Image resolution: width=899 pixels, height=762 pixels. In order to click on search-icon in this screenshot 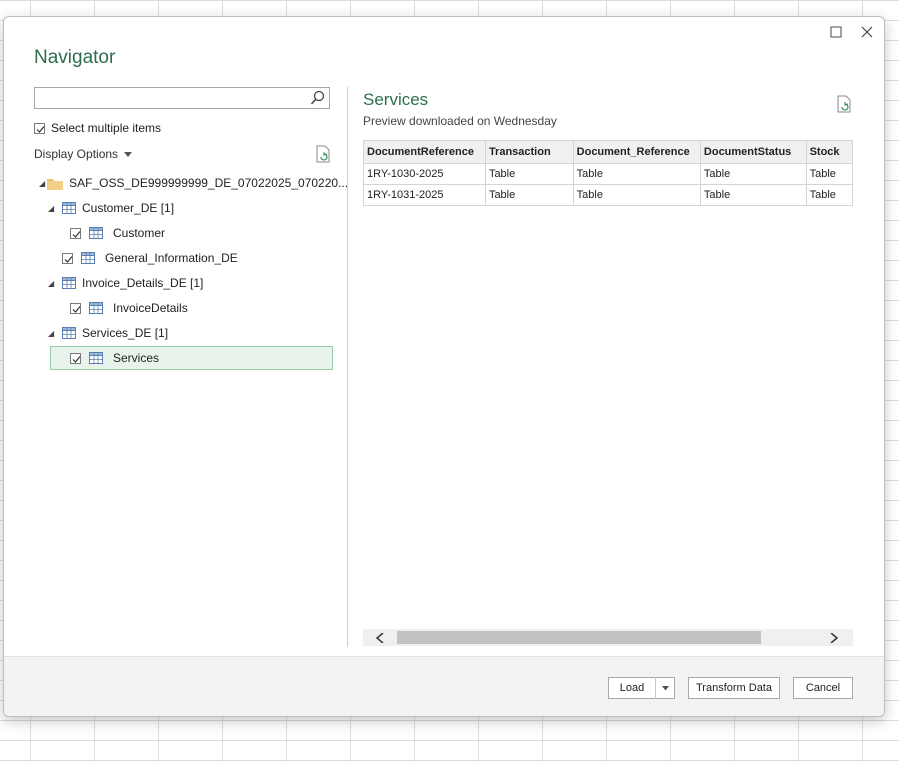, I will do `click(318, 98)`.